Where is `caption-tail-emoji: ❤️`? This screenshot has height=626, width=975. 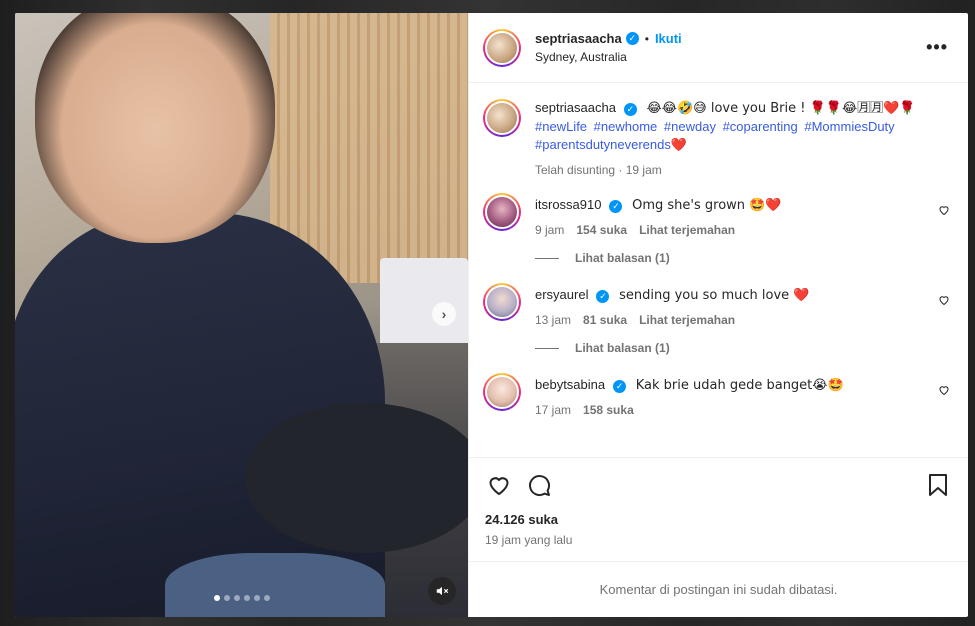
caption-tail-emoji: ❤️ is located at coordinates (679, 145).